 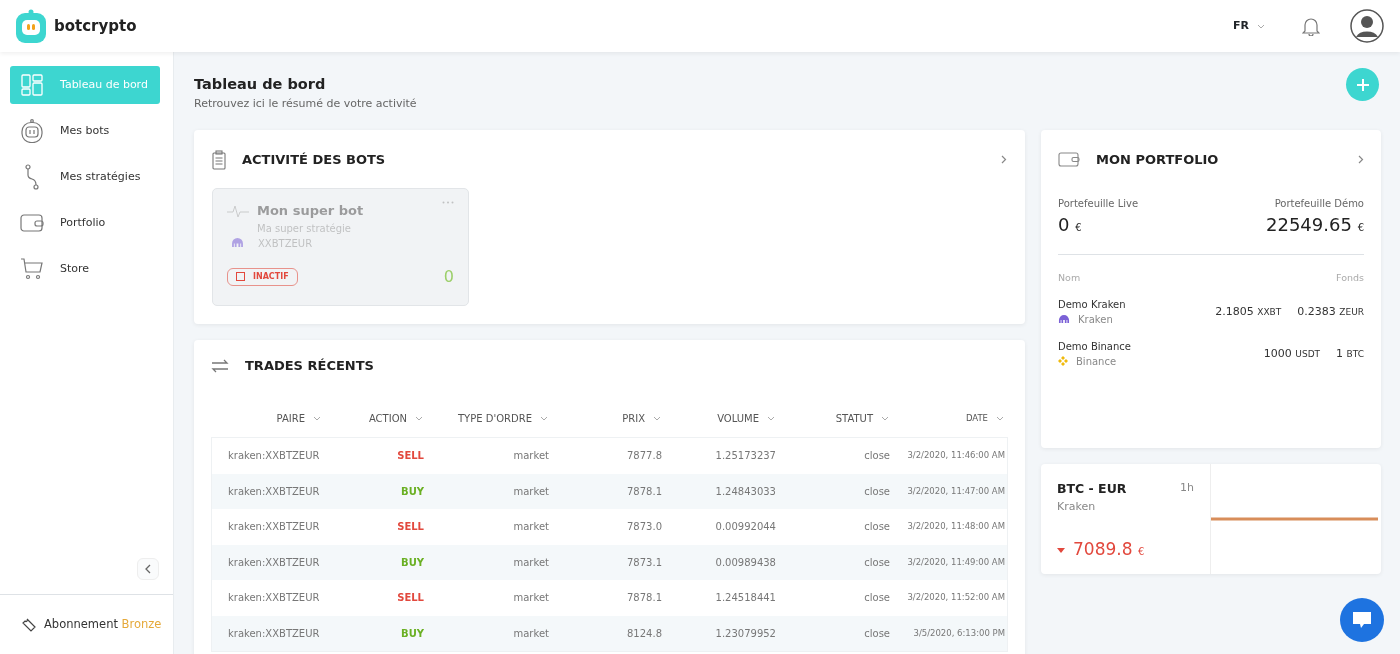 I want to click on sidebar-item: Store, so click(x=85, y=269).